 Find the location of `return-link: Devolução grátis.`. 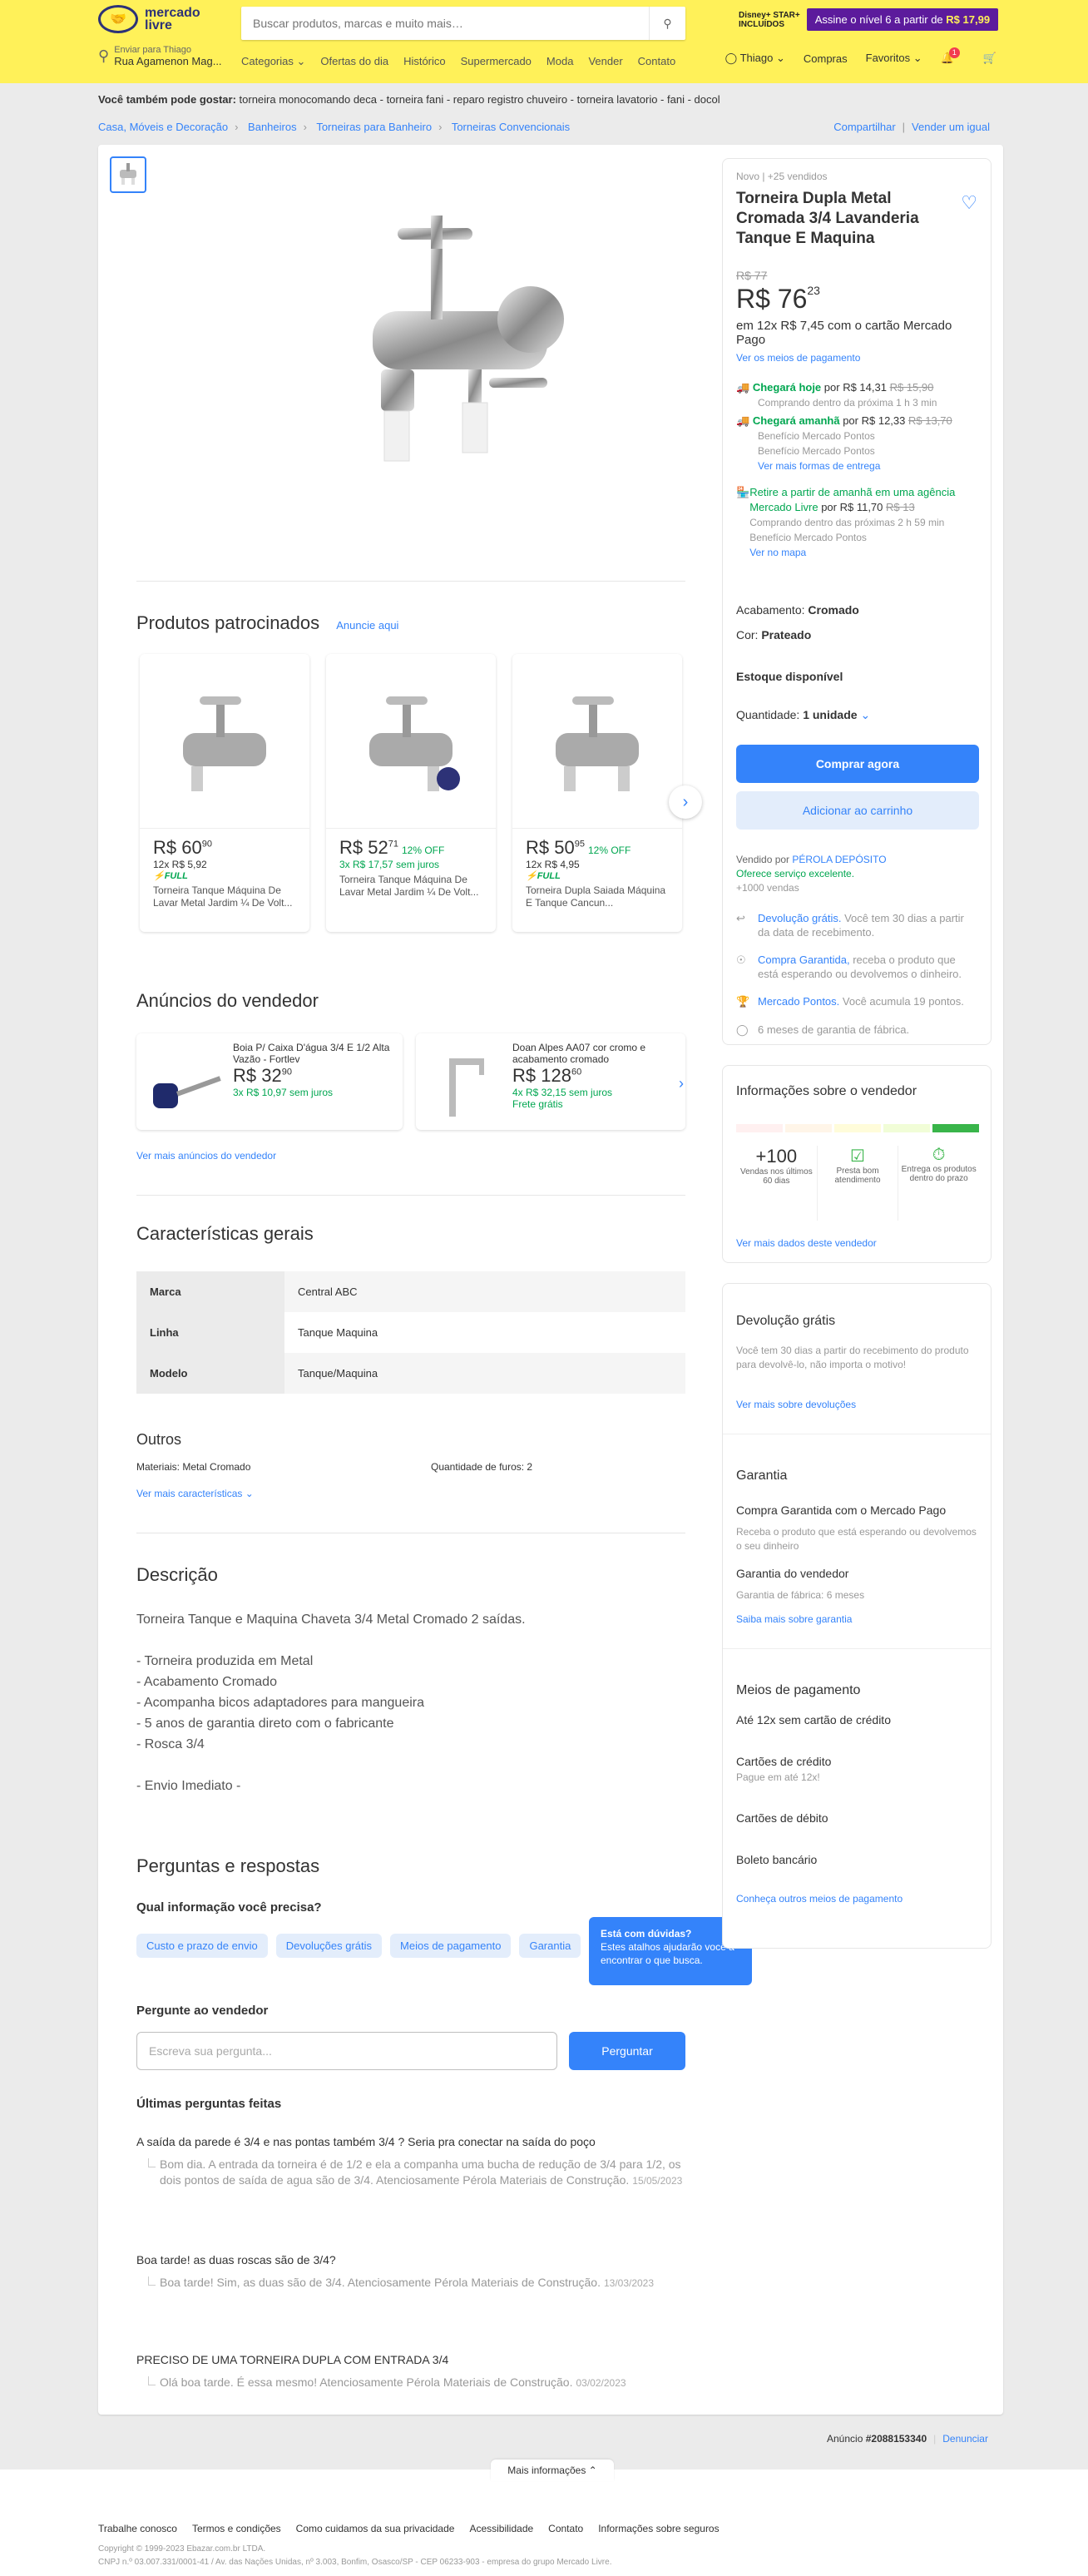

return-link: Devolução grátis. is located at coordinates (799, 918).